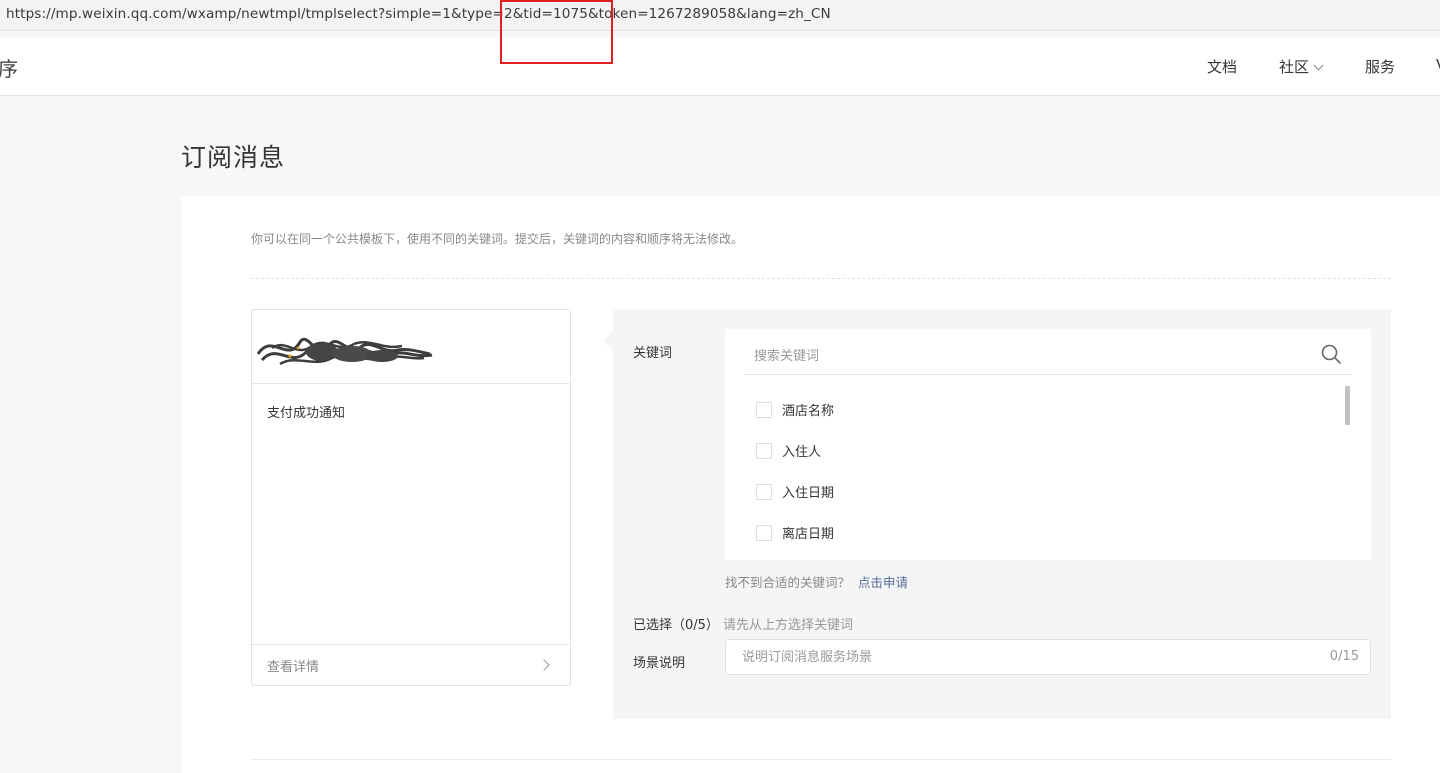 This screenshot has width=1440, height=773. I want to click on site-logo-text: 序, so click(9, 67).